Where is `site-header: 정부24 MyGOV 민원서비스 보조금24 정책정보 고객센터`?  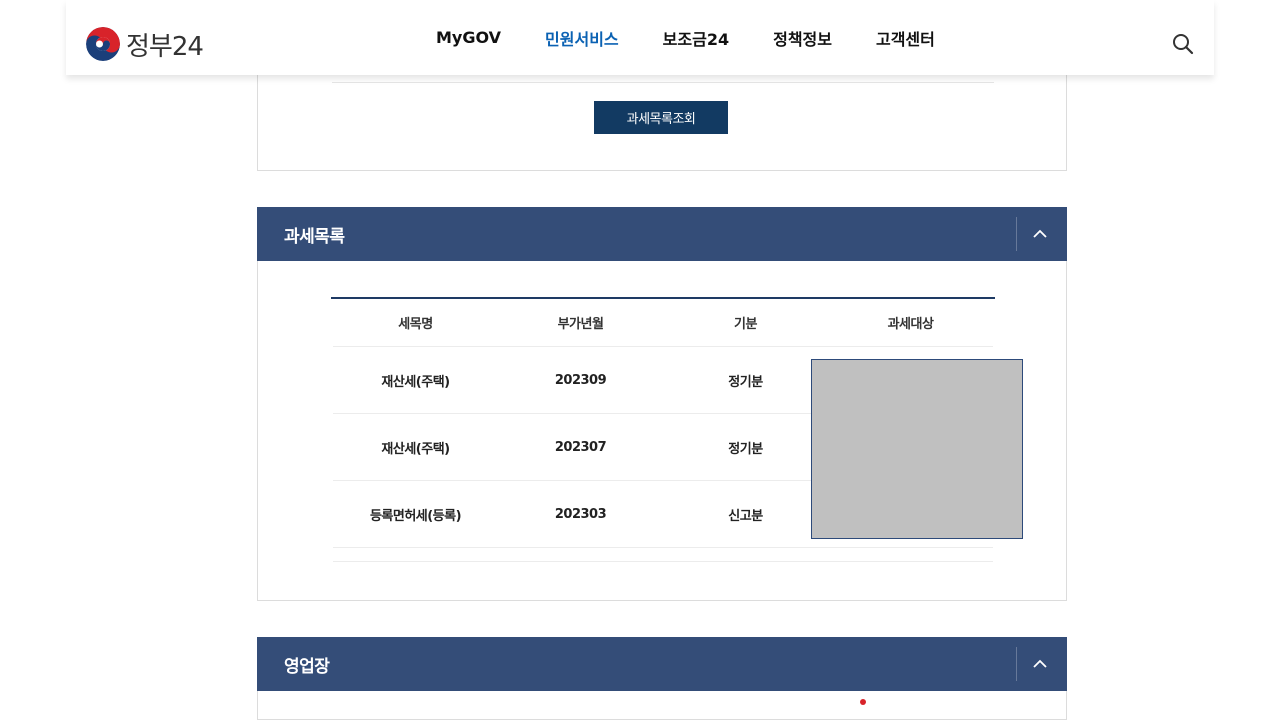
site-header: 정부24 MyGOV 민원서비스 보조금24 정책정보 고객센터 is located at coordinates (640, 37).